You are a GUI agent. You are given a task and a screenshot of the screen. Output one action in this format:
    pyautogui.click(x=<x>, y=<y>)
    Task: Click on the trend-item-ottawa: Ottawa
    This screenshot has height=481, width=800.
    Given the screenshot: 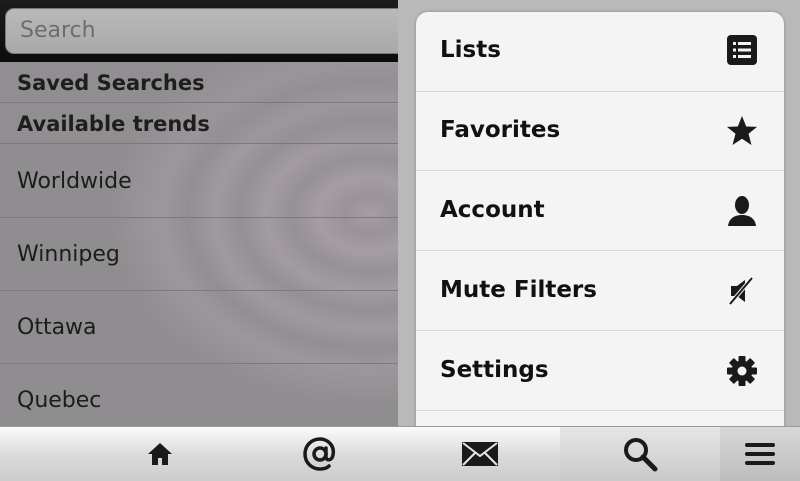 What is the action you would take?
    pyautogui.click(x=200, y=327)
    